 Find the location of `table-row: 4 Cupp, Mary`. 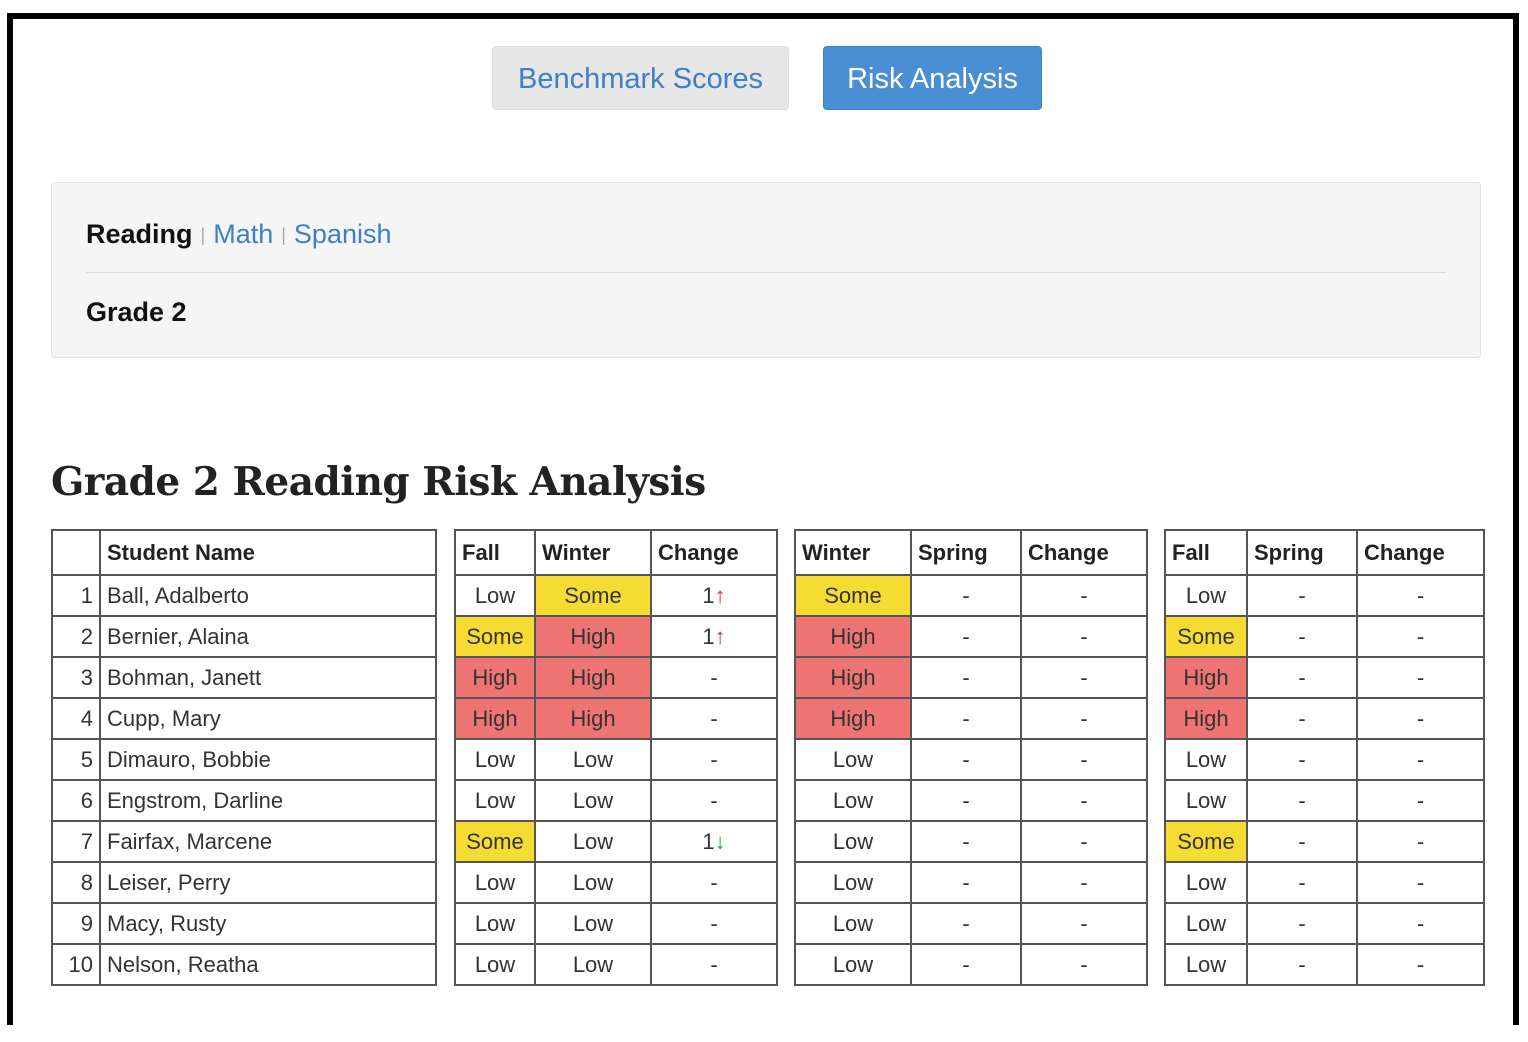

table-row: 4 Cupp, Mary is located at coordinates (244, 718).